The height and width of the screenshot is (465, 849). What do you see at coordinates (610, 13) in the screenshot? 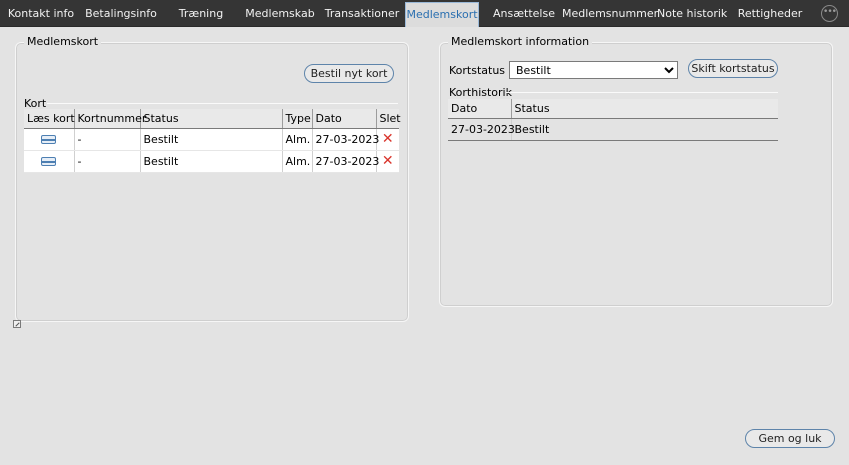
I see `tab-medlemsnummer: Medlemsnummer` at bounding box center [610, 13].